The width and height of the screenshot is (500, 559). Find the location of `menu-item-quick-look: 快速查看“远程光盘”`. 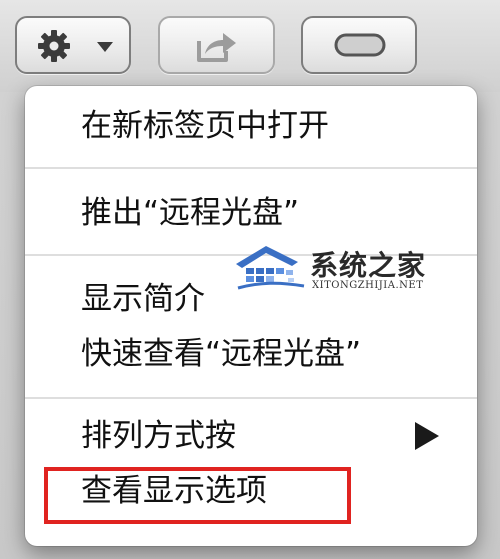

menu-item-quick-look: 快速查看“远程光盘” is located at coordinates (221, 354).